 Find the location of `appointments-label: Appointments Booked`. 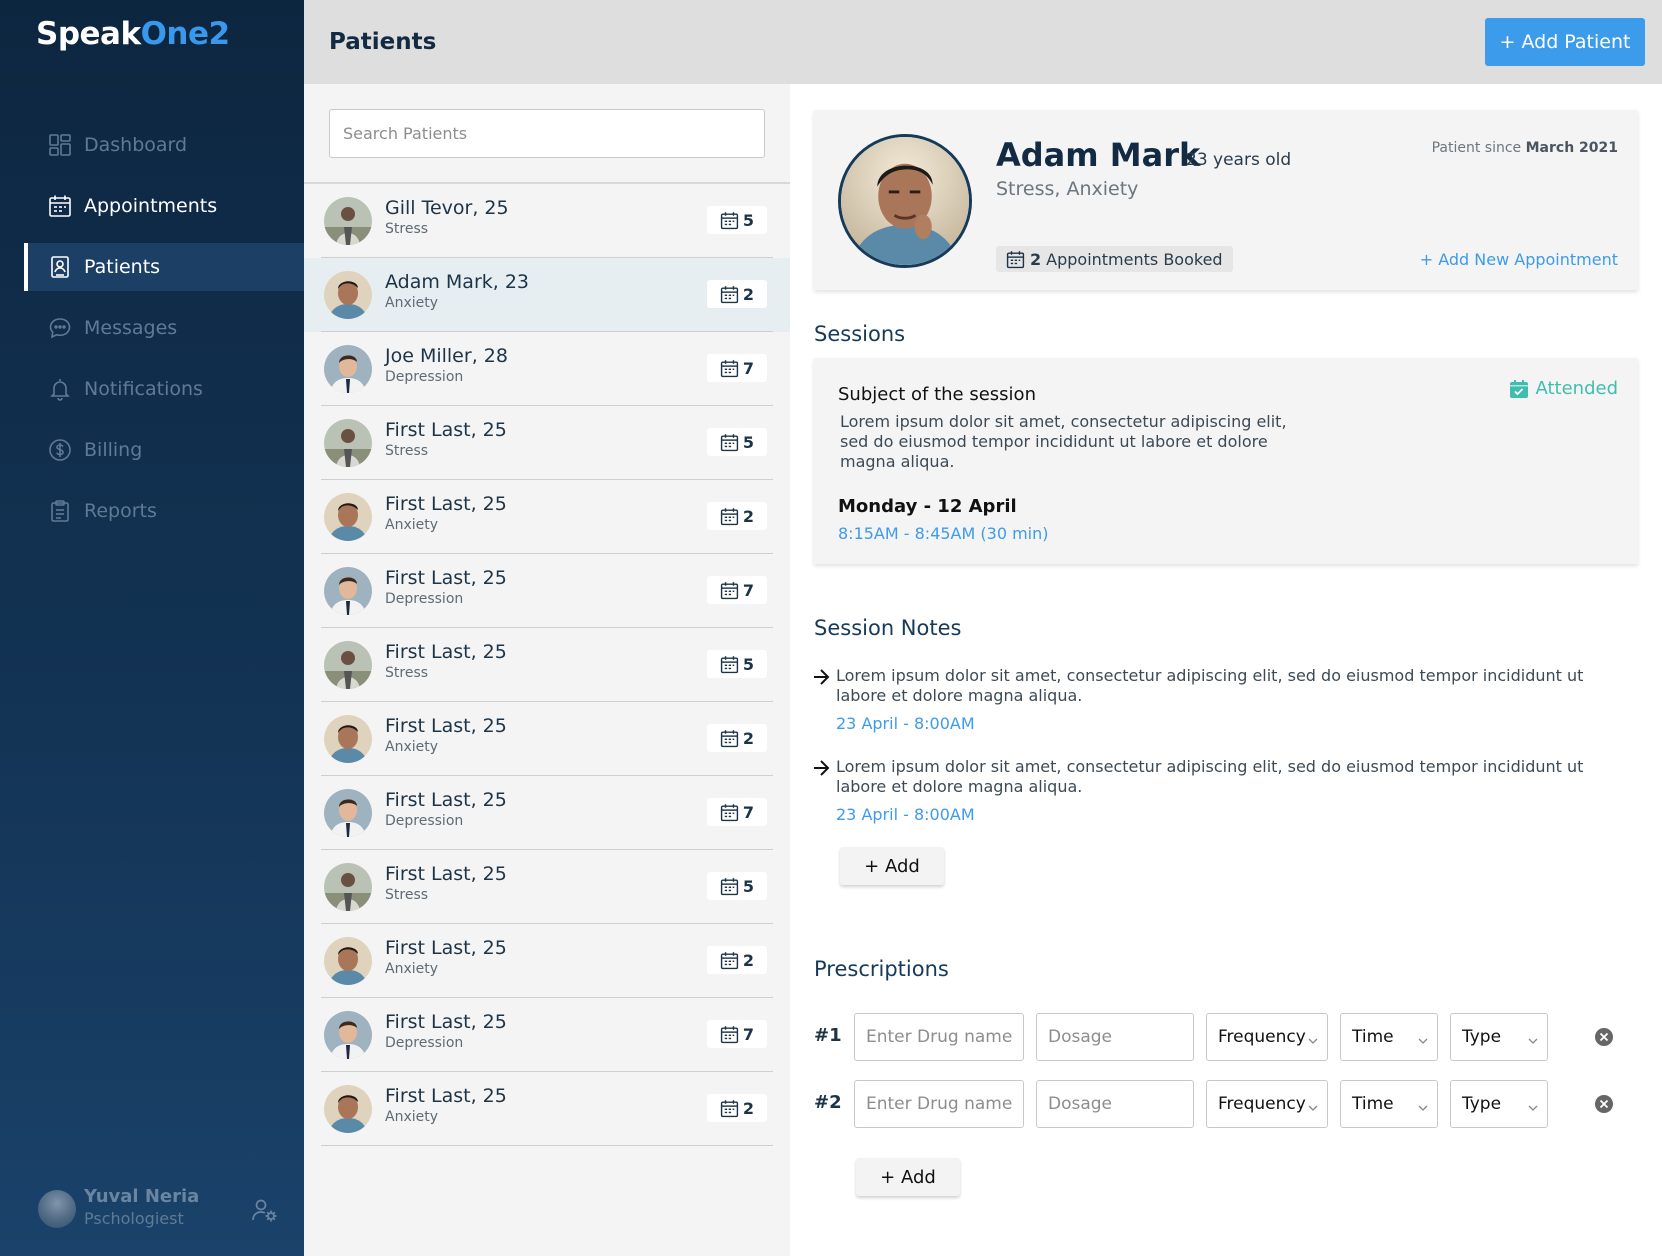

appointments-label: Appointments Booked is located at coordinates (1134, 259).